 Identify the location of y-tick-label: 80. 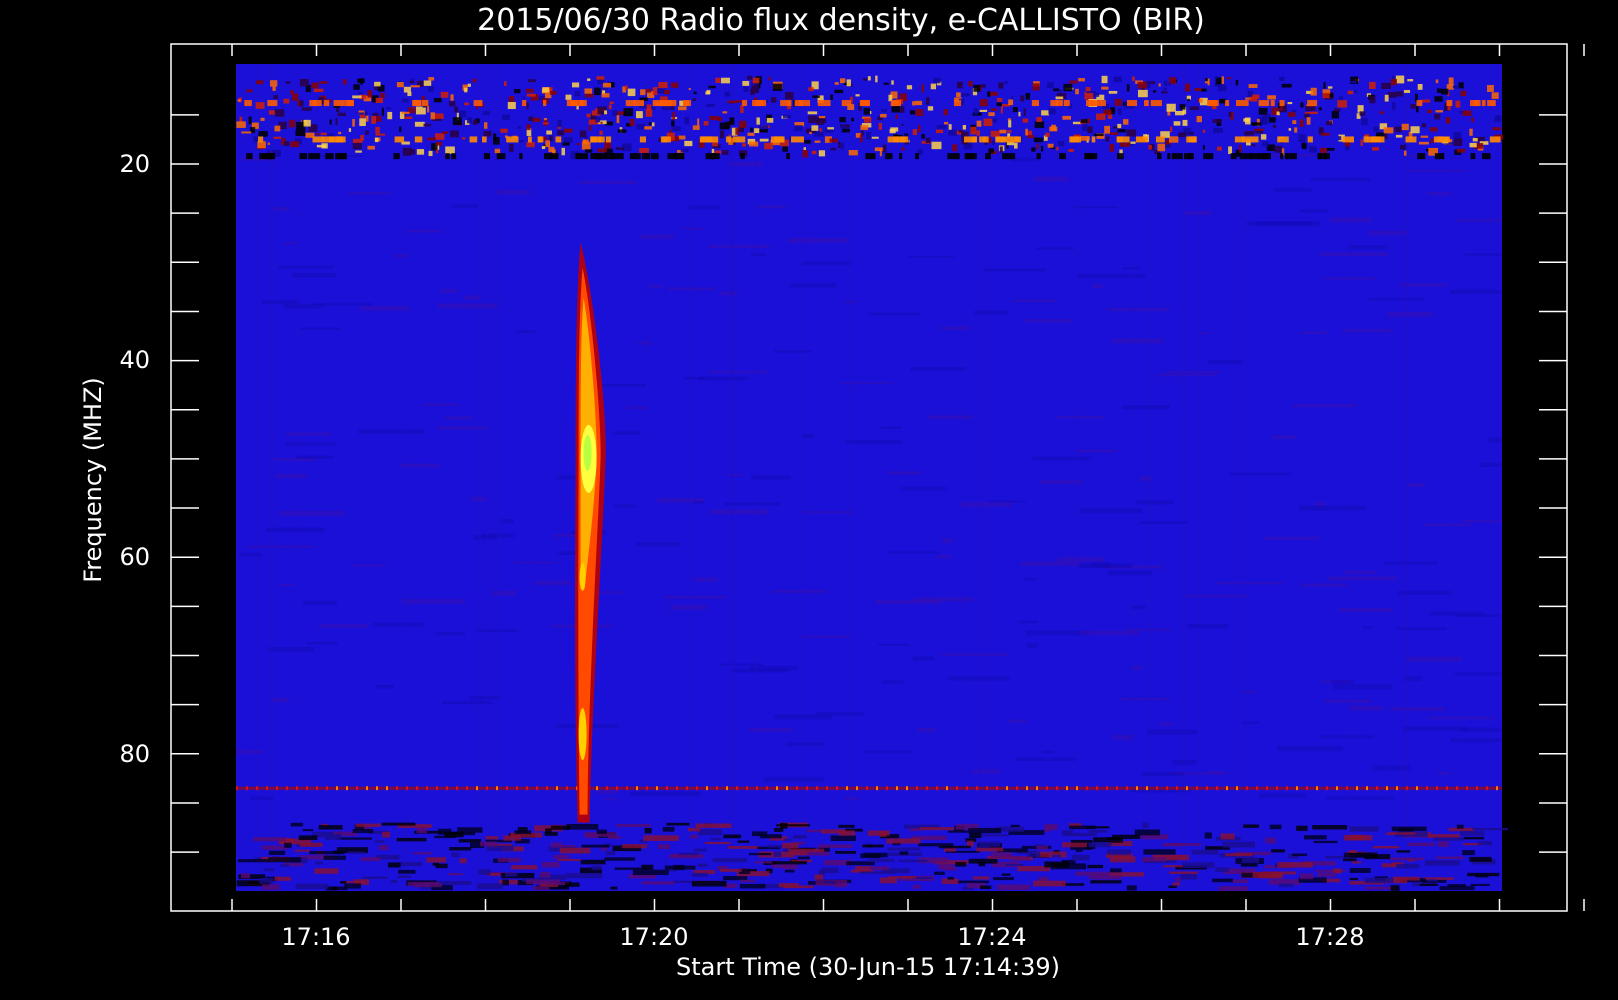
(134, 754).